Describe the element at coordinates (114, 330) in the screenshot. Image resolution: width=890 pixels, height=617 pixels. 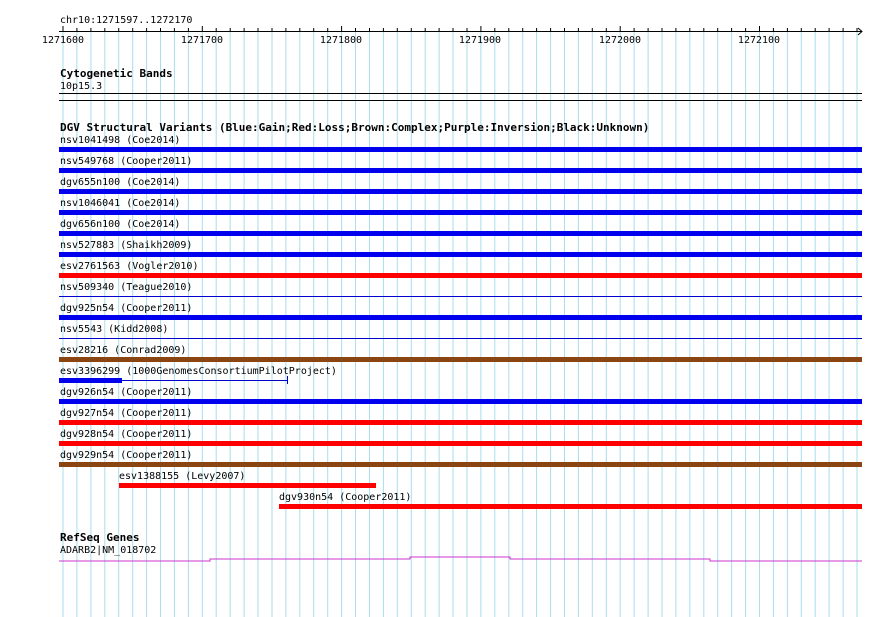
I see `variant-label: nsv5543 (Kidd2008)` at that location.